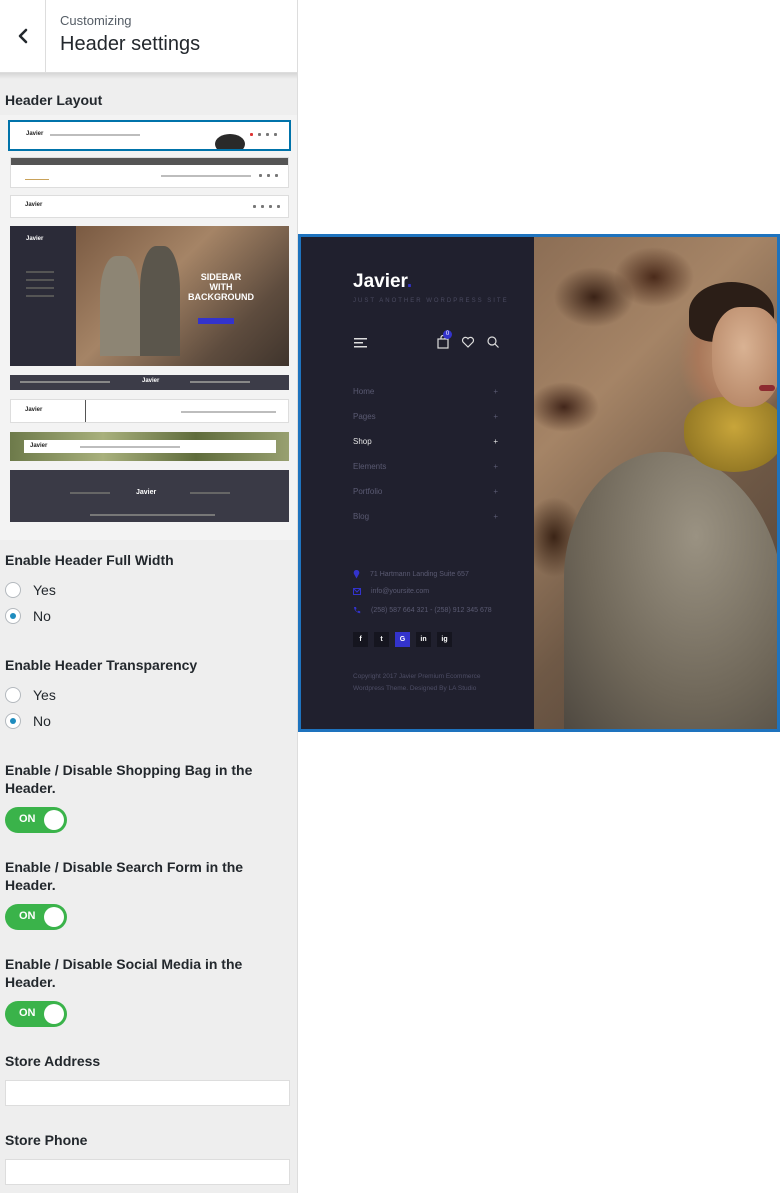  What do you see at coordinates (402, 639) in the screenshot?
I see `google-plus-icon: G` at bounding box center [402, 639].